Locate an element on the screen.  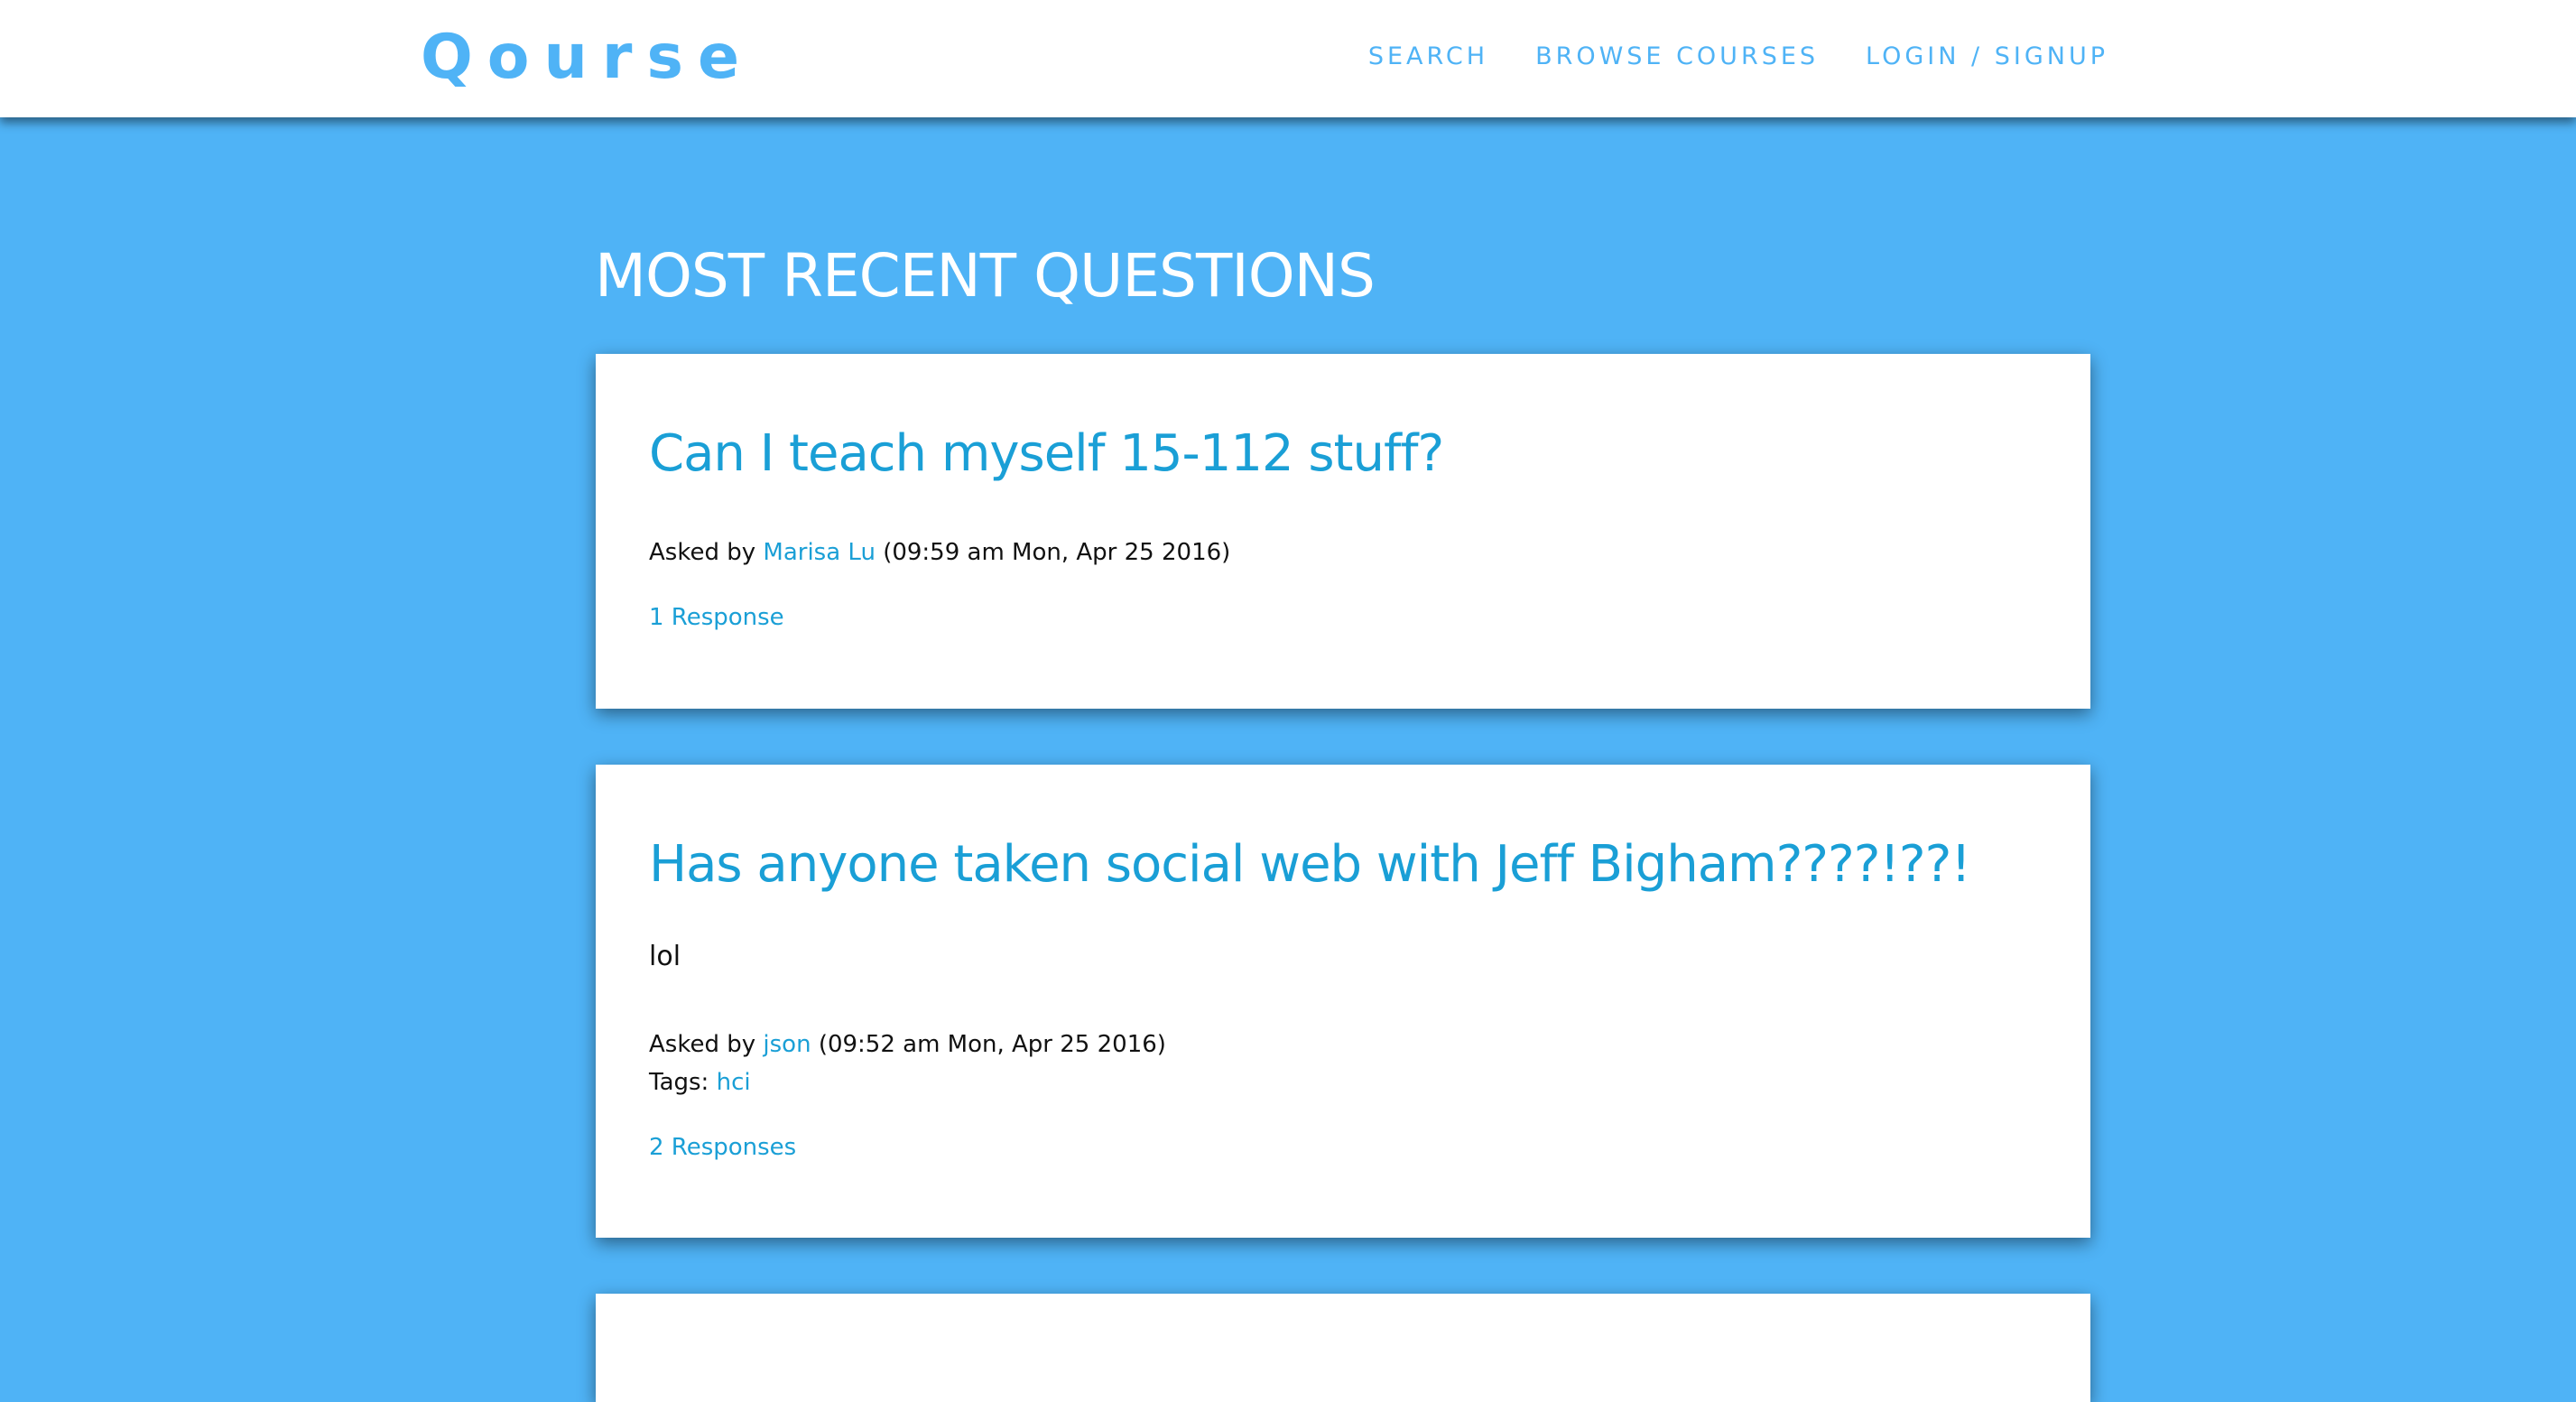
question-timestamp: (09:52 am Mon, Apr 25 2016) is located at coordinates (992, 1044).